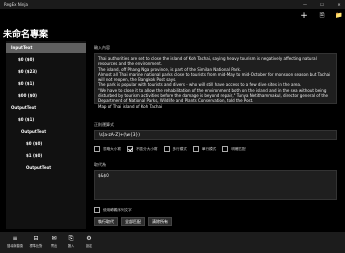 The image size is (345, 253). I want to click on document-icon: 🗎, so click(322, 16).